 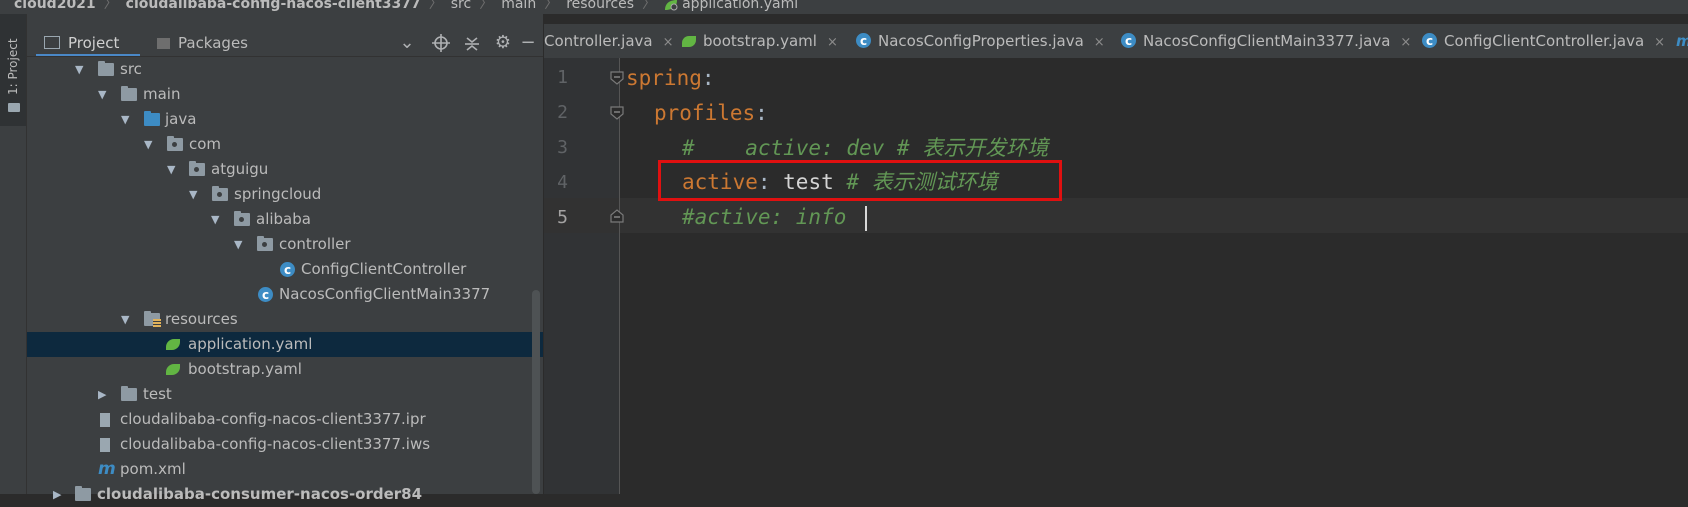 What do you see at coordinates (285, 94) in the screenshot?
I see `tree-item-main: ▼ main` at bounding box center [285, 94].